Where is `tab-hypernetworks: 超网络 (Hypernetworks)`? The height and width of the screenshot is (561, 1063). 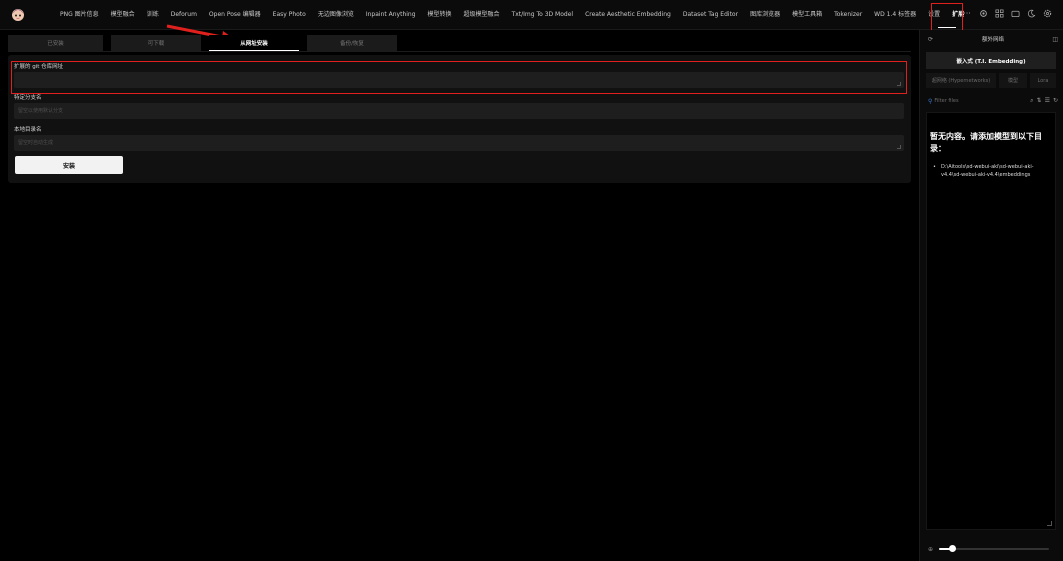 tab-hypernetworks: 超网络 (Hypernetworks) is located at coordinates (961, 80).